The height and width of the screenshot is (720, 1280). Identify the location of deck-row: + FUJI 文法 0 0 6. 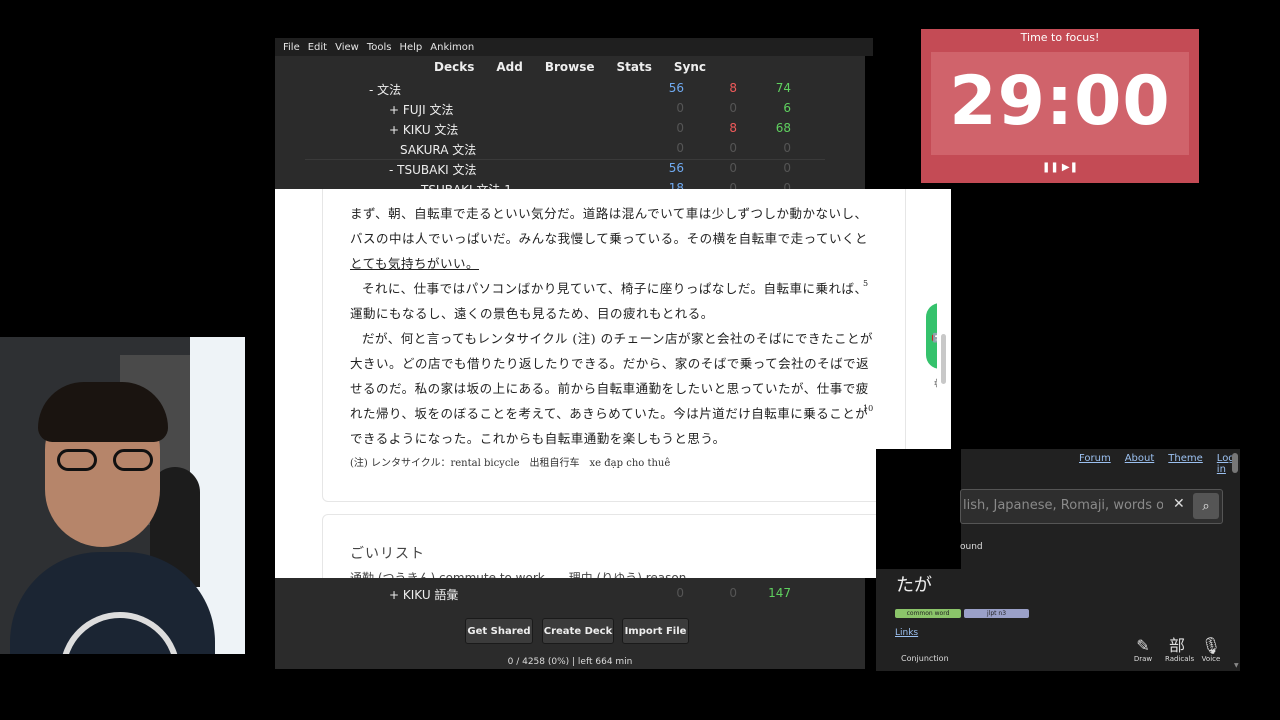
(570, 108).